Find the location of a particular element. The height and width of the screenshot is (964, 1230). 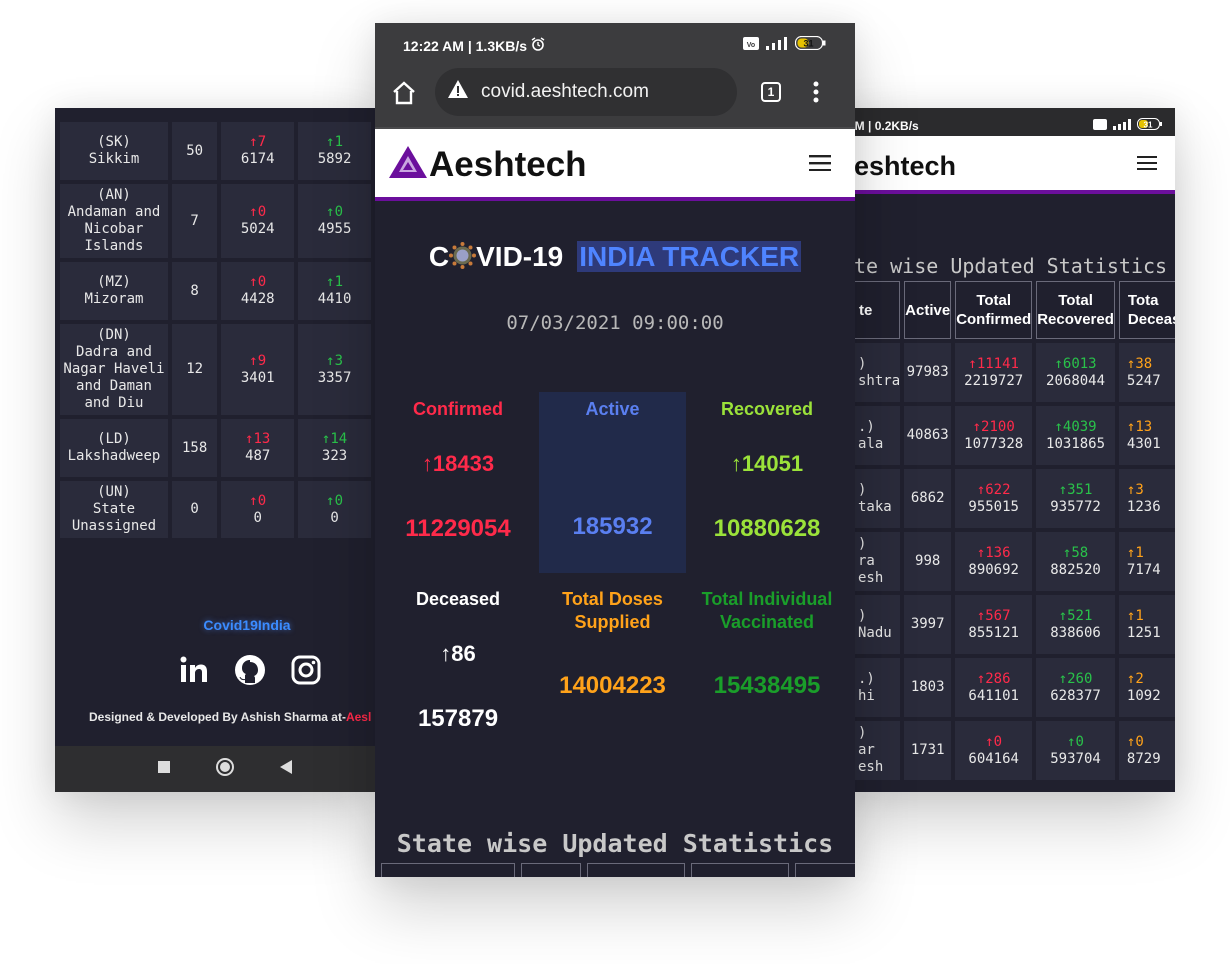

confirmed-total: 4428 is located at coordinates (257, 299).